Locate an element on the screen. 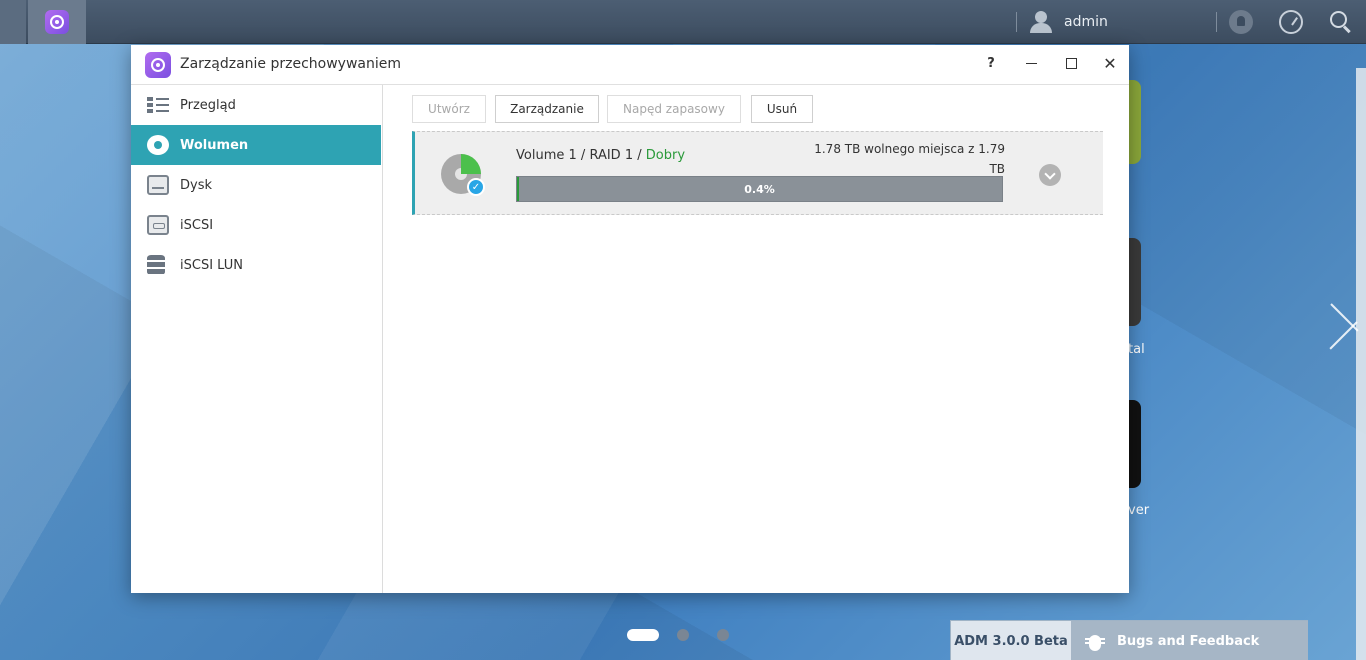 The height and width of the screenshot is (660, 1366). minimize-button is located at coordinates (1031, 63).